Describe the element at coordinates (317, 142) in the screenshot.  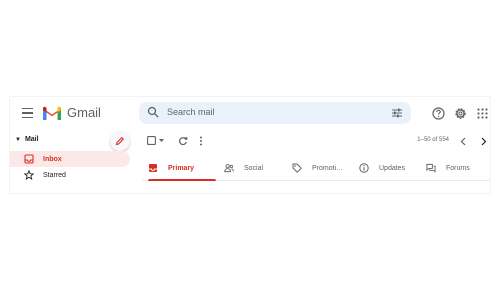
I see `mail-toolbar: 1–50 of 554` at that location.